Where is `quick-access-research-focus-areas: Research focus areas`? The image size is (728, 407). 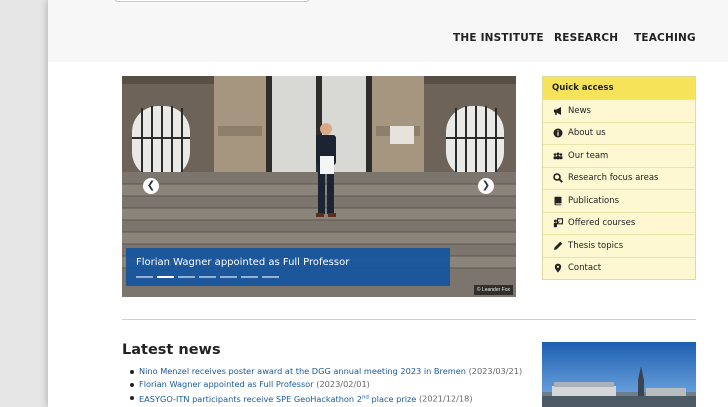
quick-access-research-focus-areas: Research focus areas is located at coordinates (619, 178).